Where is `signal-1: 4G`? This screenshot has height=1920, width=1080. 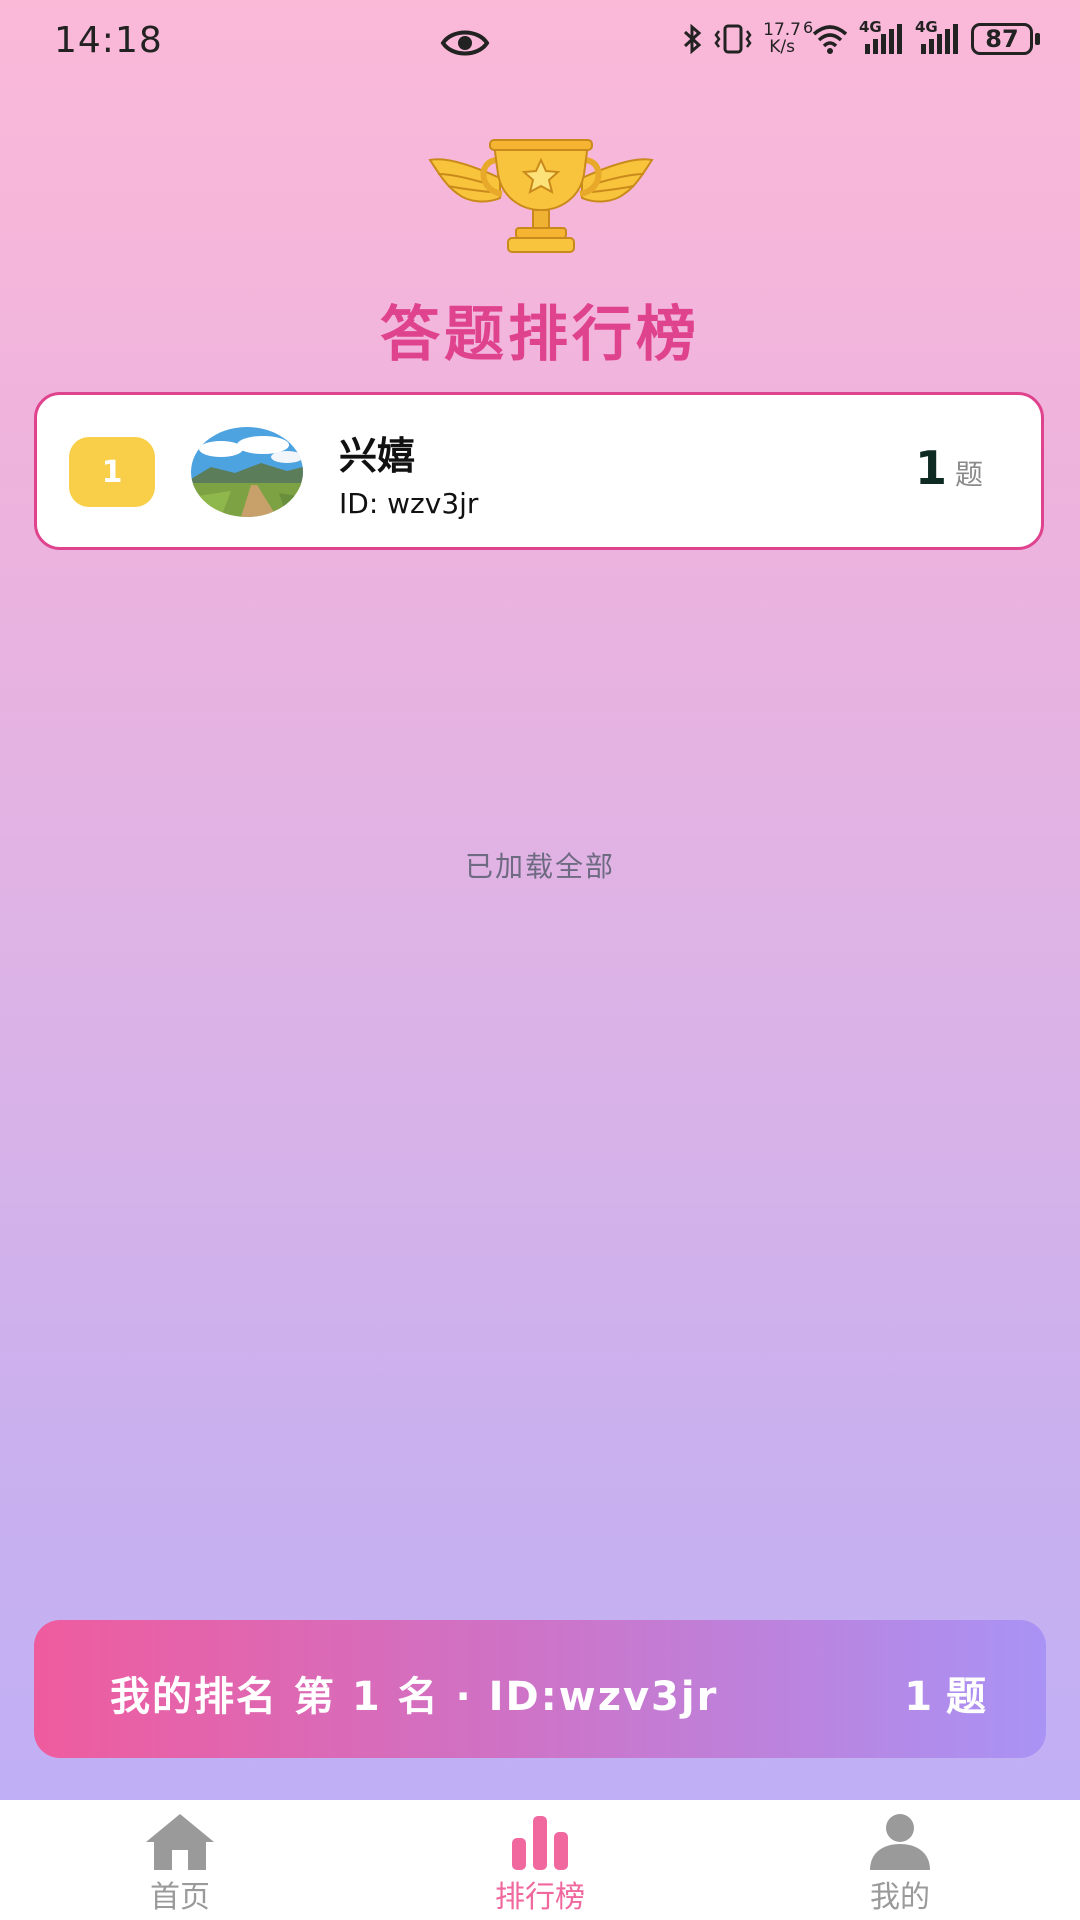
signal-1: 4G is located at coordinates (882, 36).